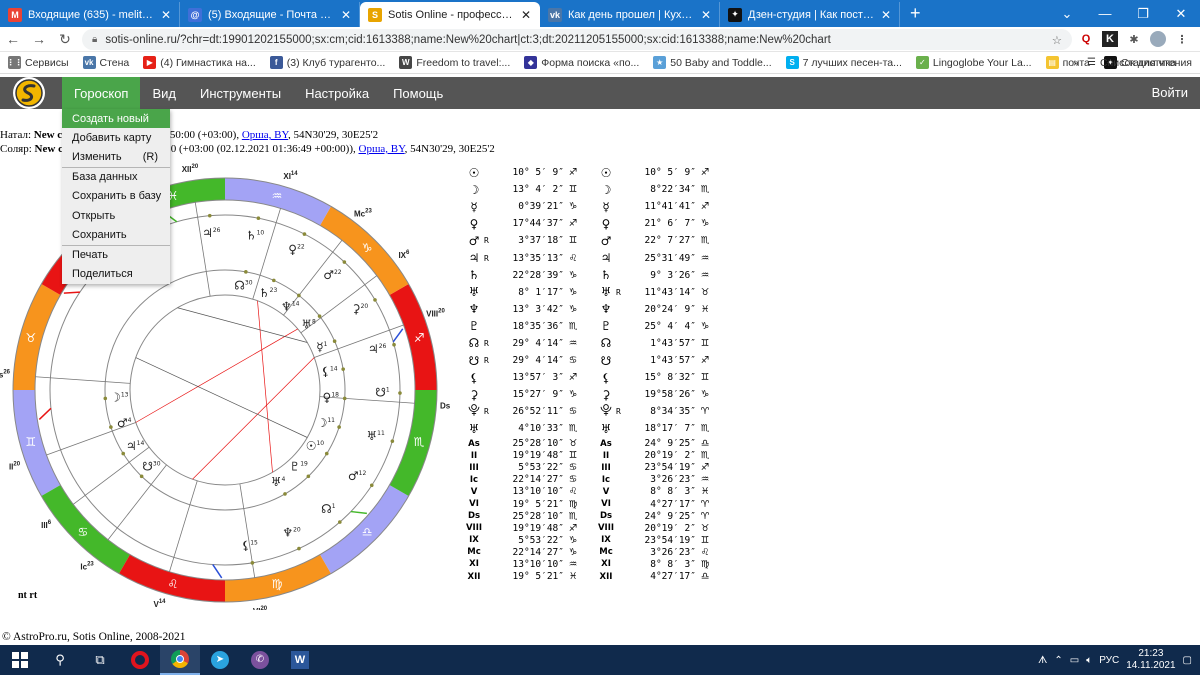 The width and height of the screenshot is (1200, 675). Describe the element at coordinates (670, 258) in the screenshot. I see `solar-position: 25°31′49″` at that location.